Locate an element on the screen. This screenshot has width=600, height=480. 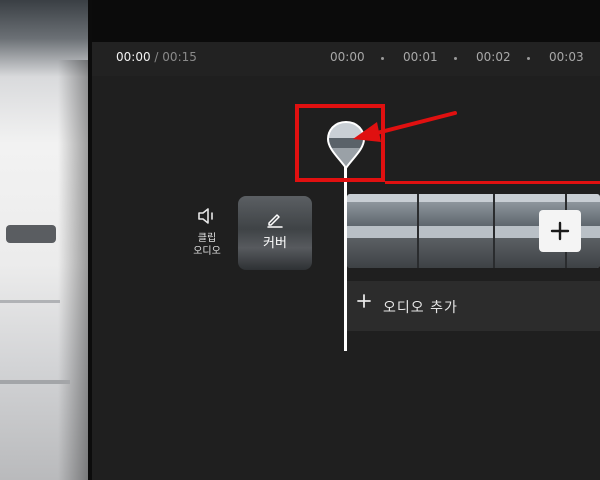
ruler-tick-label: 00:01 is located at coordinates (420, 57).